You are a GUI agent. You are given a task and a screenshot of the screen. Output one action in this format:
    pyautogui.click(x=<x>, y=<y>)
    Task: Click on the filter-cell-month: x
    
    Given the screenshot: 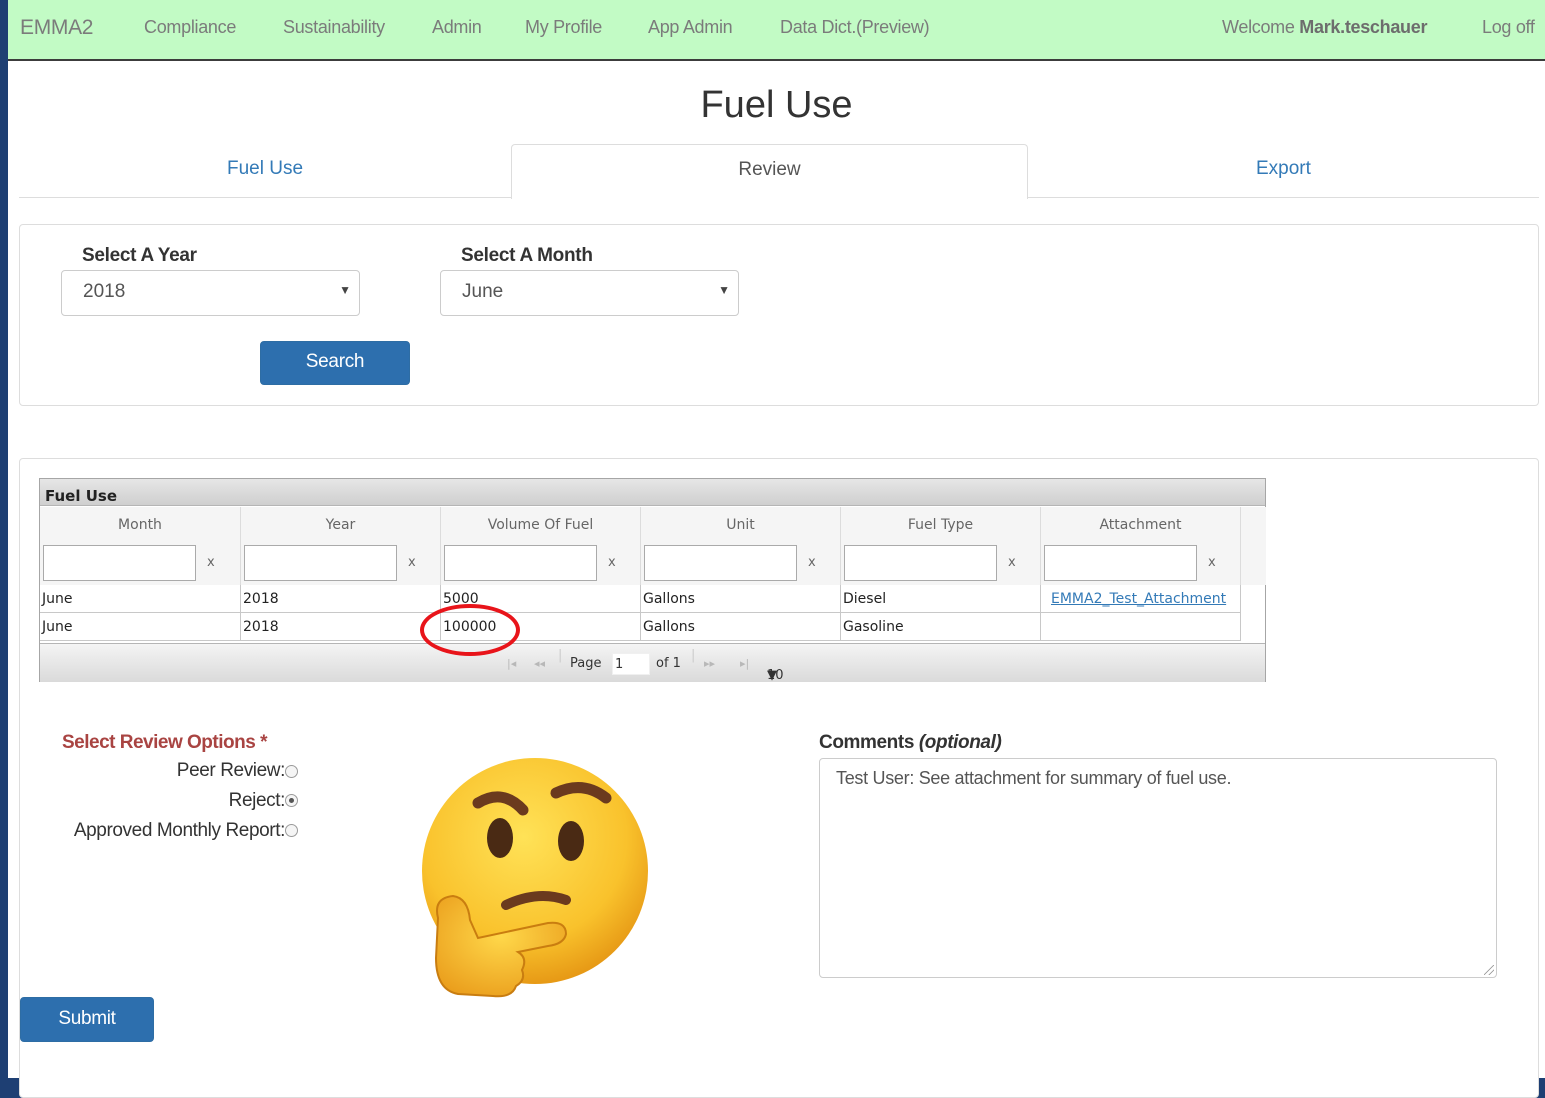 What is the action you would take?
    pyautogui.click(x=140, y=564)
    